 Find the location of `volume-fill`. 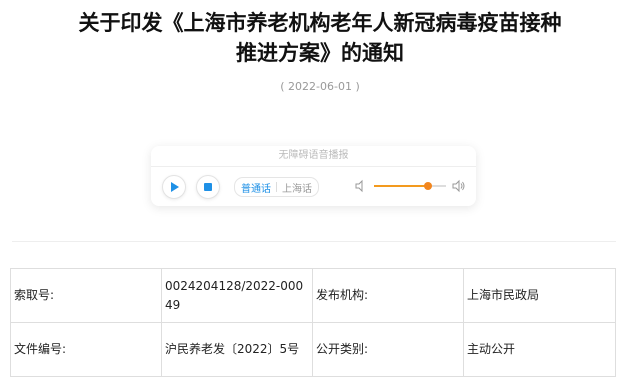

volume-fill is located at coordinates (401, 186).